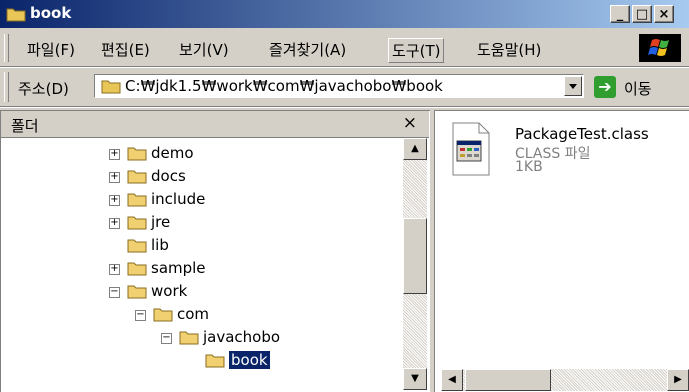 The width and height of the screenshot is (689, 392). I want to click on tree-node-label: book, so click(249, 360).